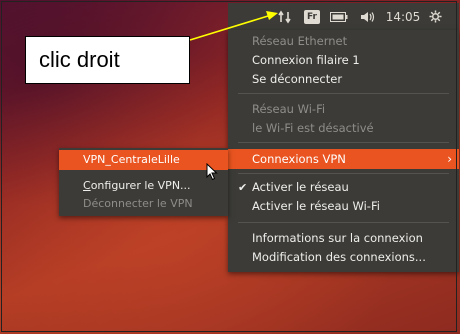 The image size is (460, 334). Describe the element at coordinates (285, 16) in the screenshot. I see `network-updown-icon` at that location.